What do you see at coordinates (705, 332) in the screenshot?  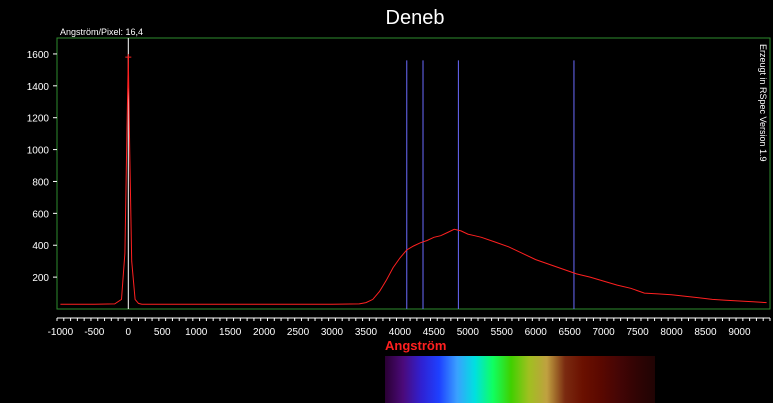 I see `x-tick-label: 8500` at bounding box center [705, 332].